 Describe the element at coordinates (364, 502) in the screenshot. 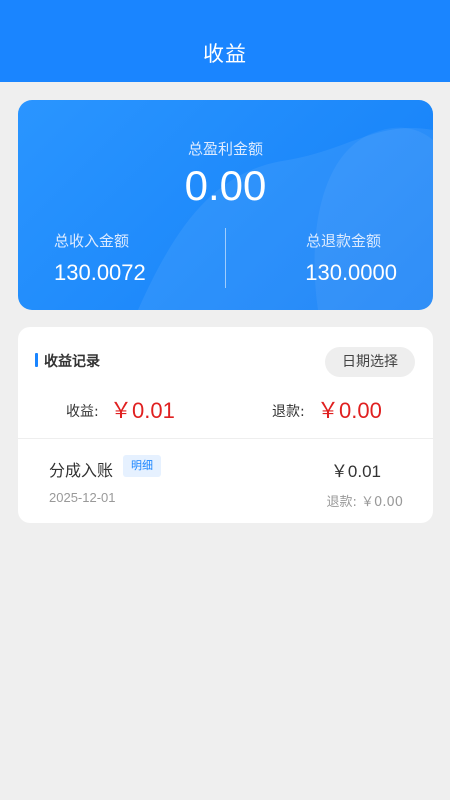

I see `record-refund: 退款: ￥0.00` at that location.